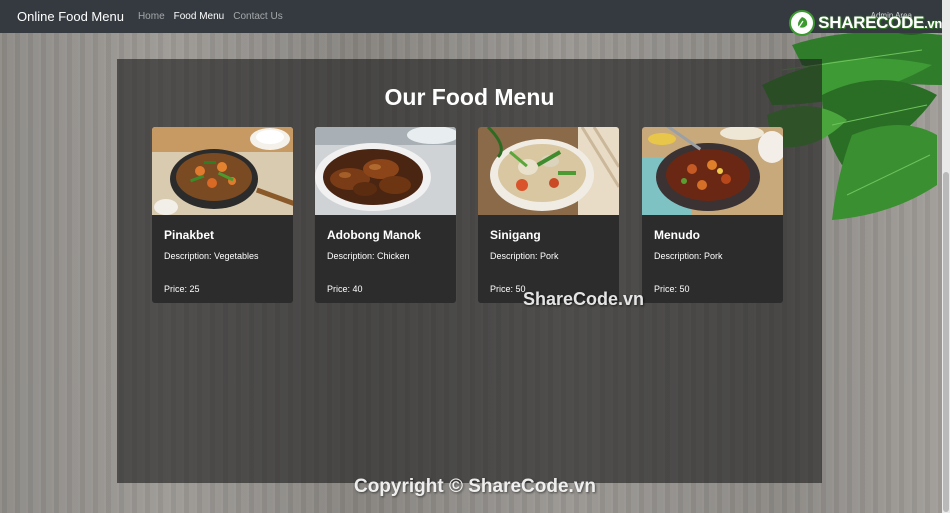  I want to click on nav-link-food-menu: Food Menu, so click(199, 16).